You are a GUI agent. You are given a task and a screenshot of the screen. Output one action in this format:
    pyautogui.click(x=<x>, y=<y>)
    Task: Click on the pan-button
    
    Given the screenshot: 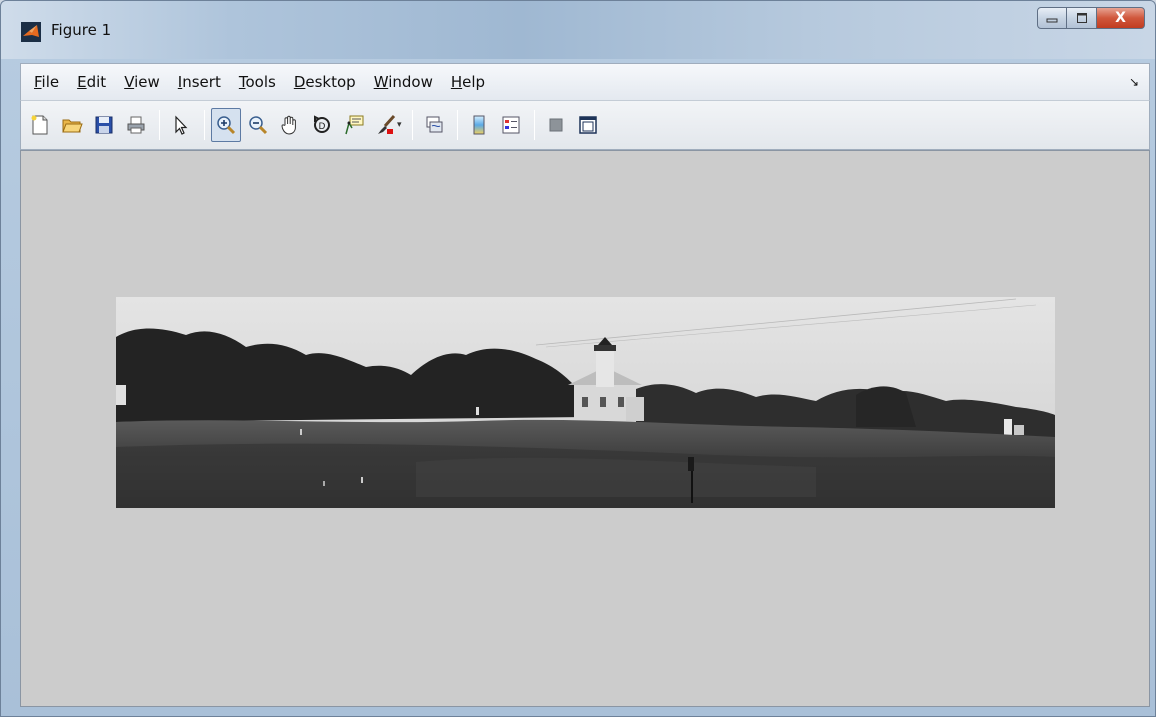 What is the action you would take?
    pyautogui.click(x=290, y=125)
    